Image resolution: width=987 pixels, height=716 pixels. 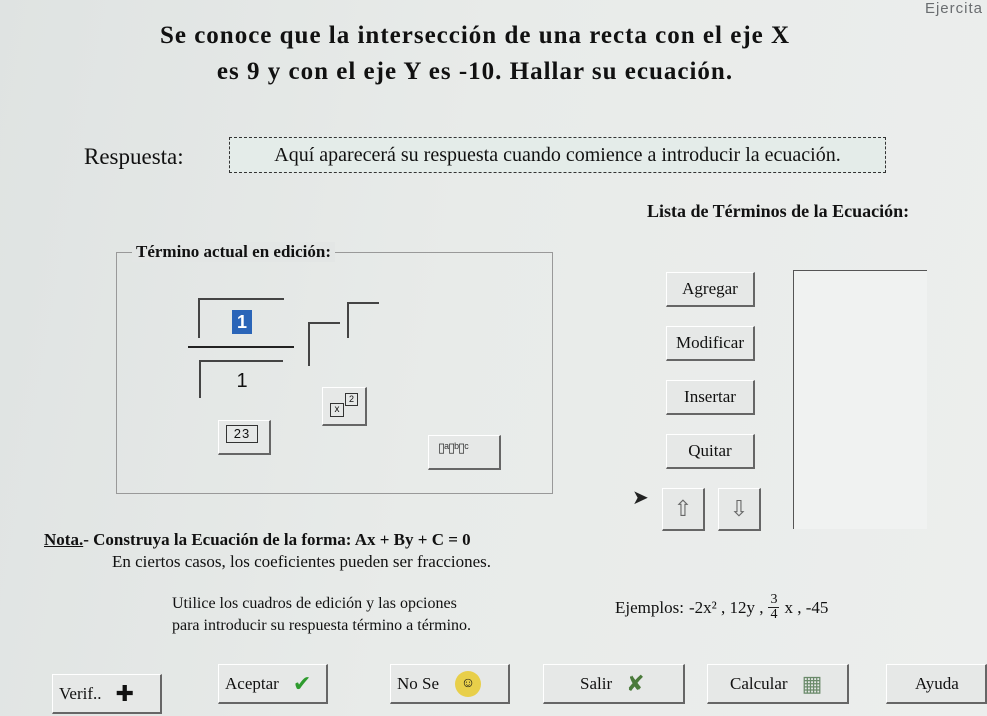 What do you see at coordinates (710, 397) in the screenshot?
I see `insertar-button: Insertar` at bounding box center [710, 397].